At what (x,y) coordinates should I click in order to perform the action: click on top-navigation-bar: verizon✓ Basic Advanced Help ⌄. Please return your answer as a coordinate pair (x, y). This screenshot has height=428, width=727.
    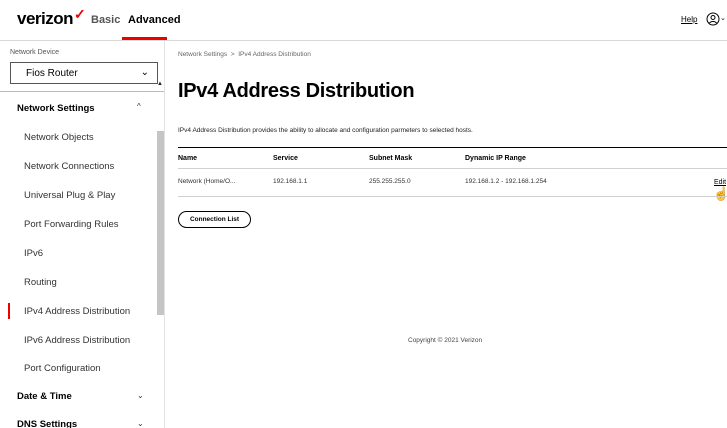
    Looking at the image, I should click on (363, 20).